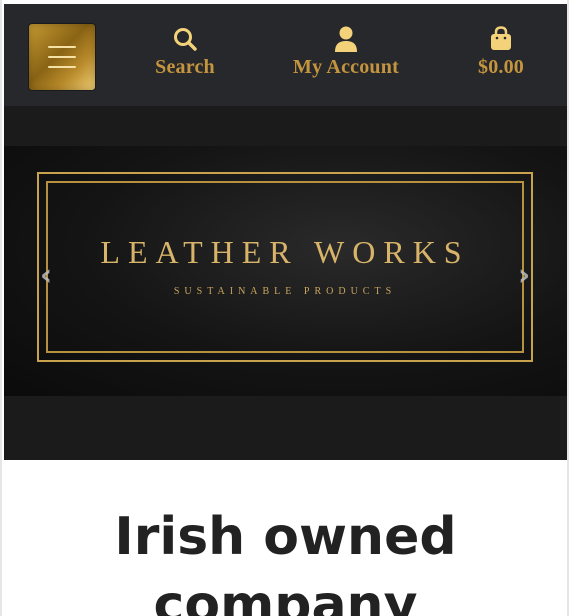  I want to click on cart-total: $0.00, so click(501, 67).